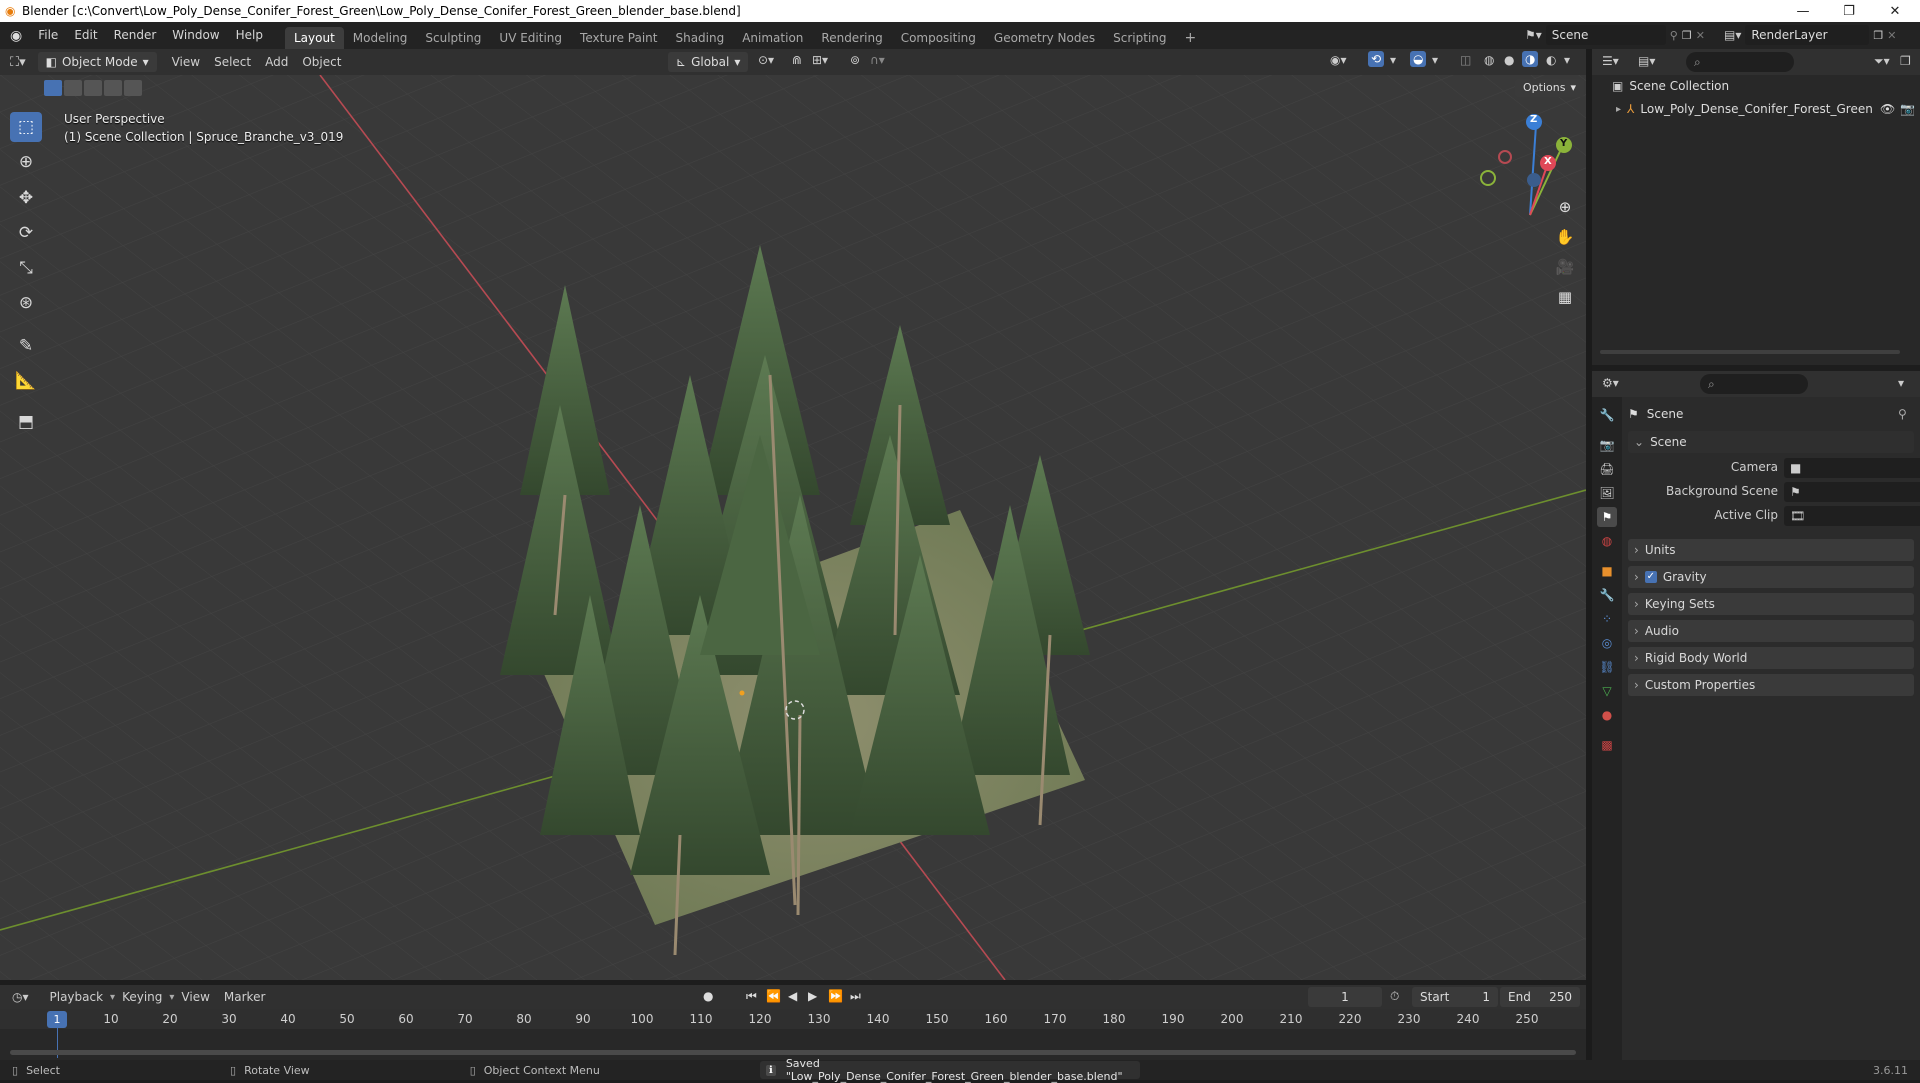 The width and height of the screenshot is (1920, 1083). Describe the element at coordinates (1551, 60) in the screenshot. I see `rendered-shading-icon: ◐` at that location.